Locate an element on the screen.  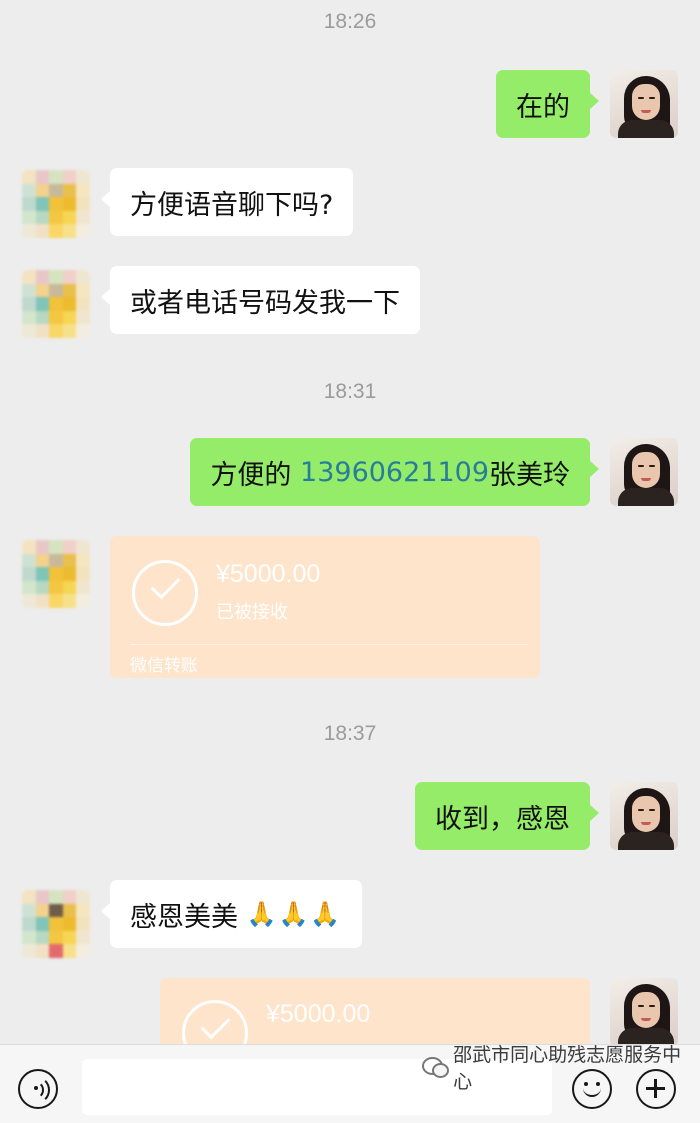
phone-number-link: 13960621109 is located at coordinates (394, 472).